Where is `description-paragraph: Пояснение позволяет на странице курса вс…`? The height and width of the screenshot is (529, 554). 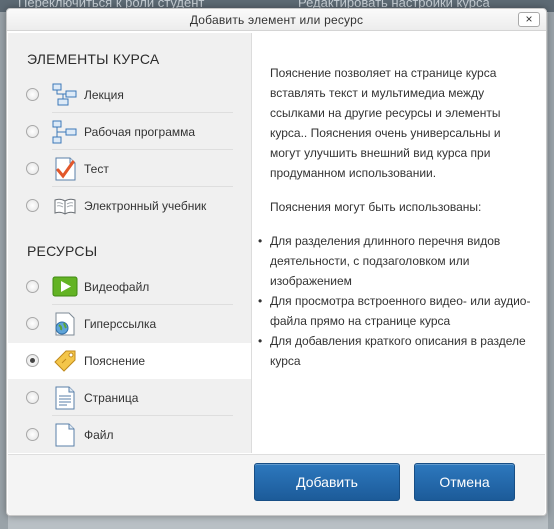 description-paragraph: Пояснение позволяет на странице курса вс… is located at coordinates (385, 123).